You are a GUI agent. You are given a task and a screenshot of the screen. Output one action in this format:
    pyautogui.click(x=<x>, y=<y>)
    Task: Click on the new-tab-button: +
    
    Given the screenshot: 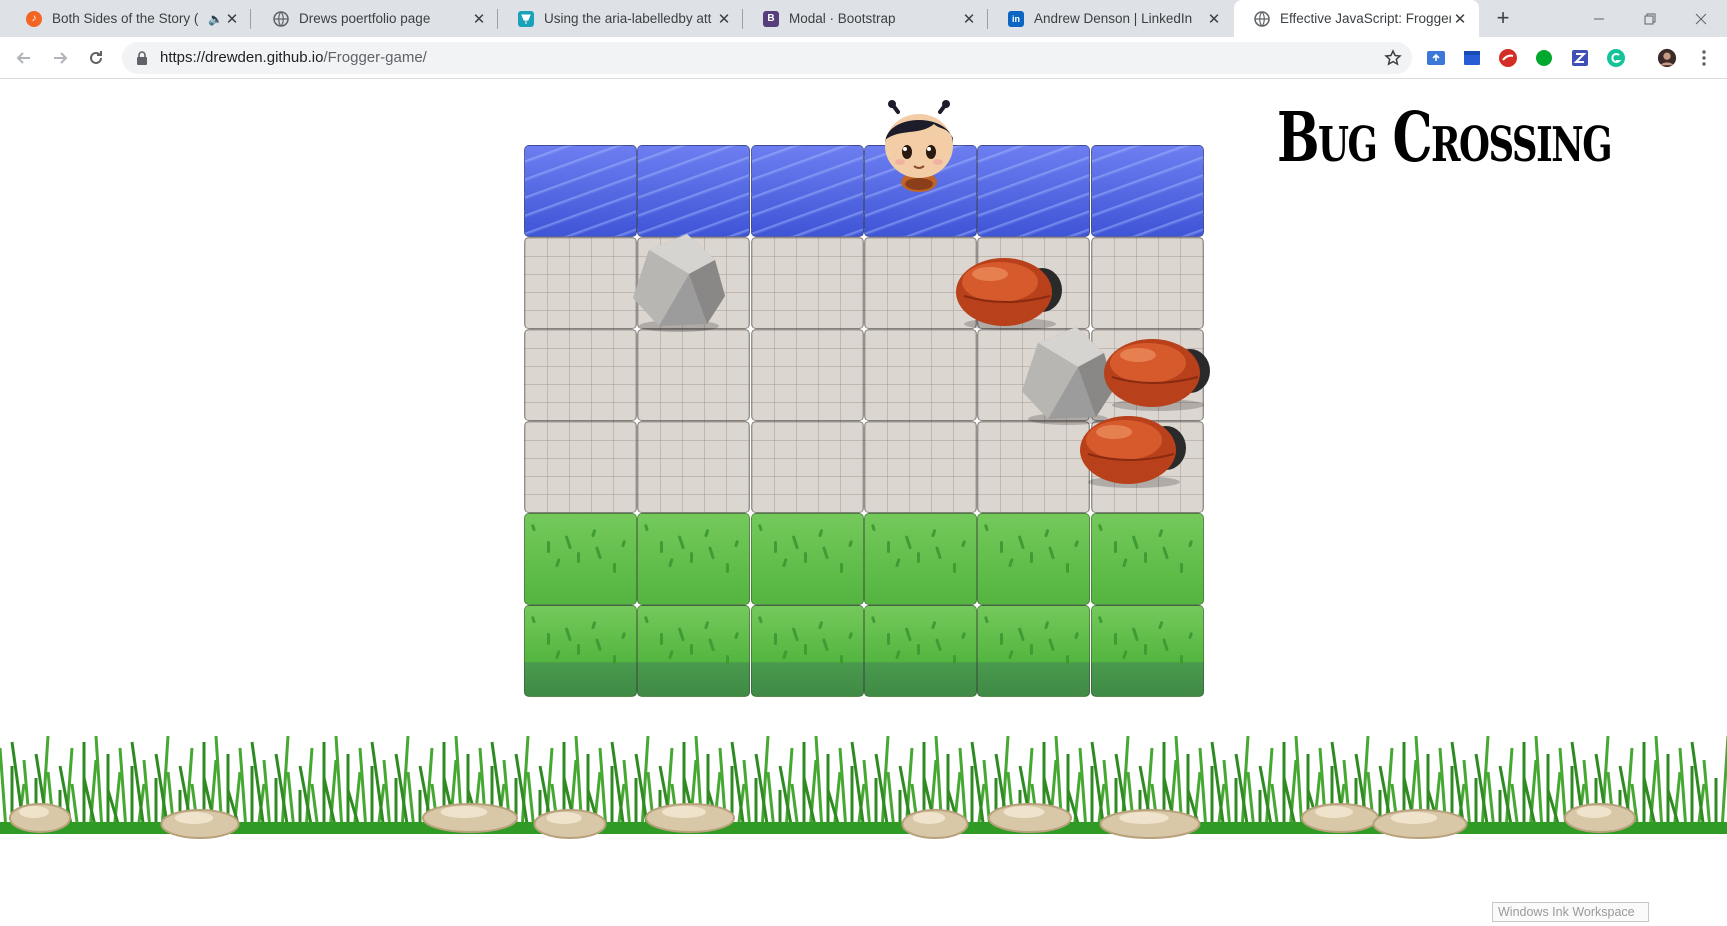 What is the action you would take?
    pyautogui.click(x=1503, y=19)
    